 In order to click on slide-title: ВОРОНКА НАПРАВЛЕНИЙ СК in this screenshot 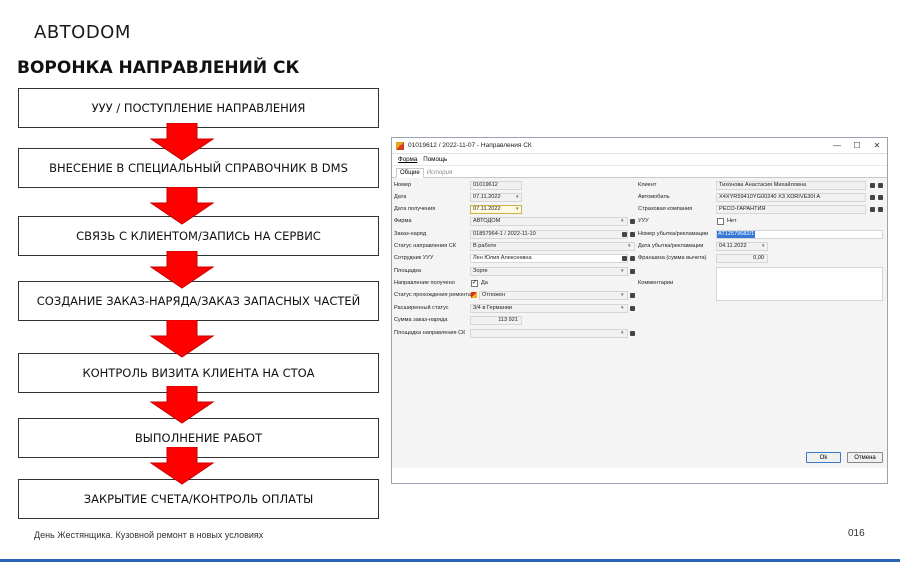, I will do `click(158, 68)`.